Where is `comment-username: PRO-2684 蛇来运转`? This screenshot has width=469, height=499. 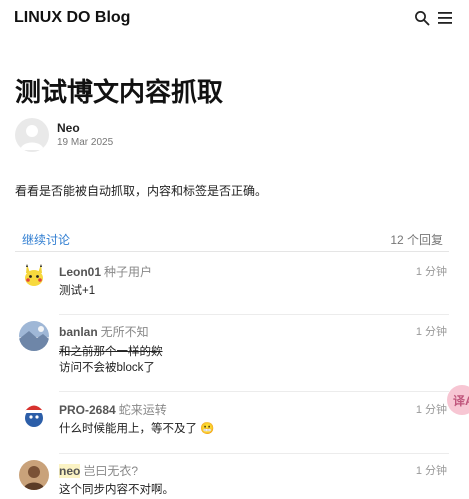 comment-username: PRO-2684 蛇来运转 is located at coordinates (113, 409).